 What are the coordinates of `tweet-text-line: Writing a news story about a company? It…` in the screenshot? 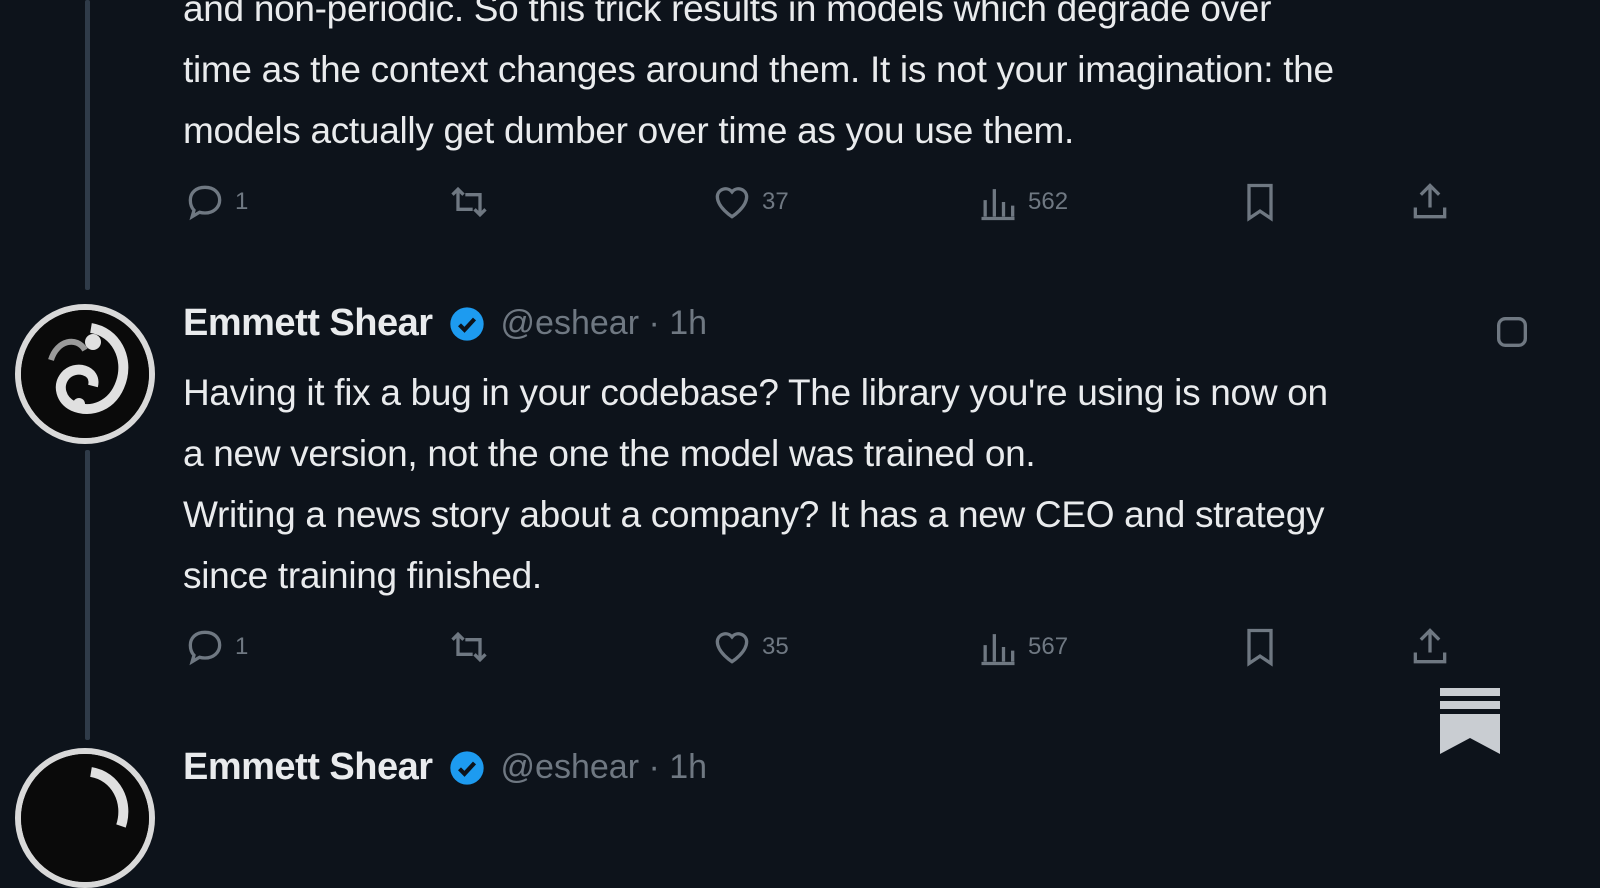 It's located at (754, 514).